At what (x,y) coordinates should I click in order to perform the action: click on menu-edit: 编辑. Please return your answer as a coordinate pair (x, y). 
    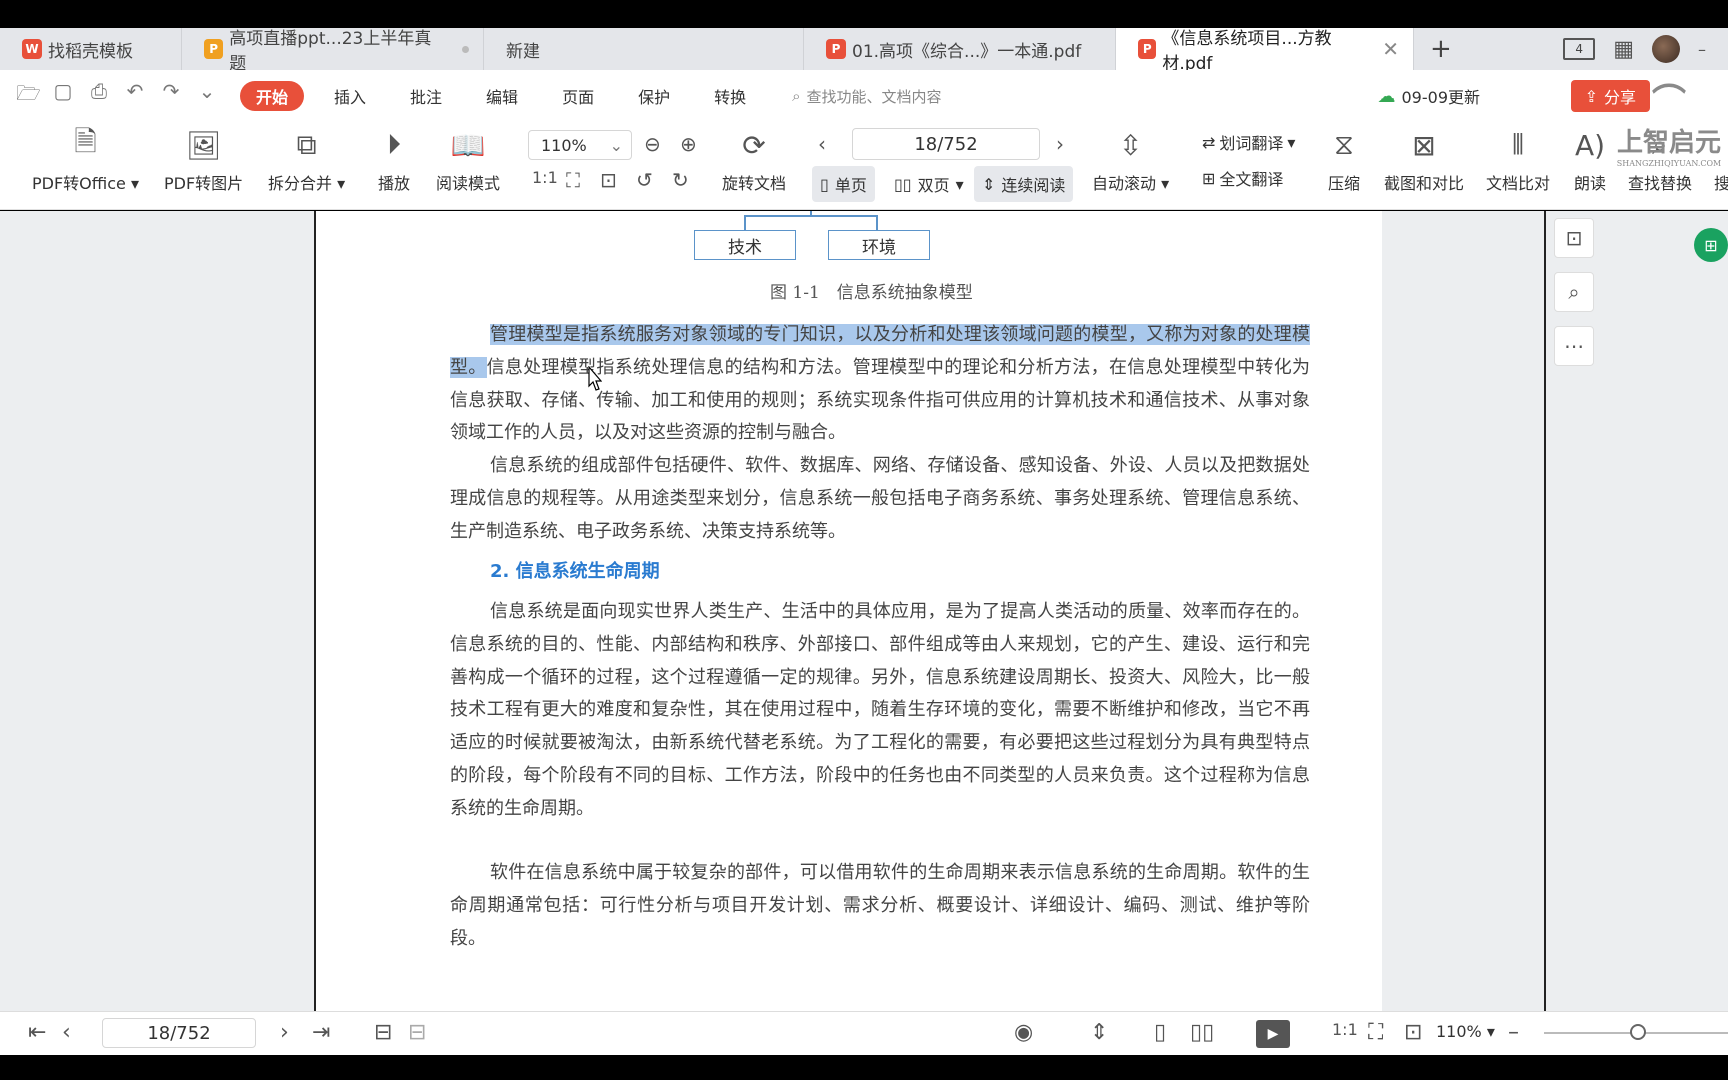
    Looking at the image, I should click on (502, 96).